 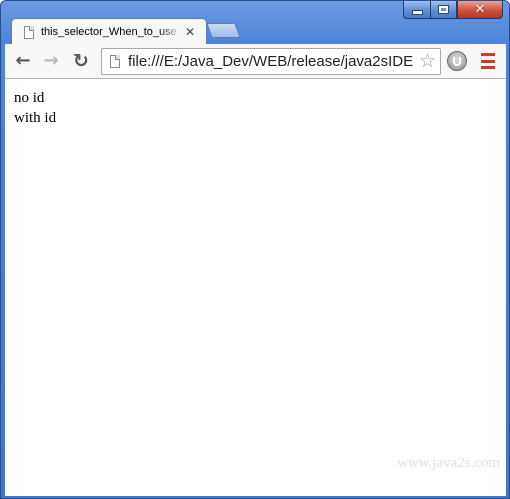 I want to click on page-text-line: with id, so click(x=35, y=118).